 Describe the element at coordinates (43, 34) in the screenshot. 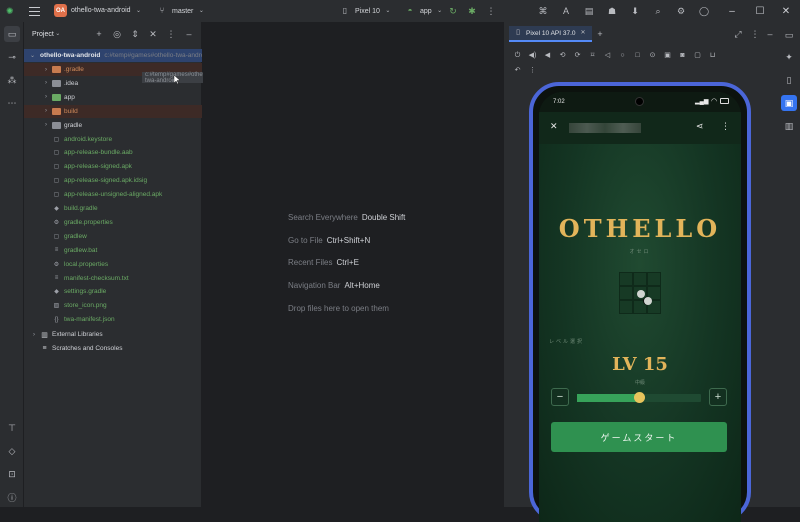

I see `project-panel-title: Project` at that location.